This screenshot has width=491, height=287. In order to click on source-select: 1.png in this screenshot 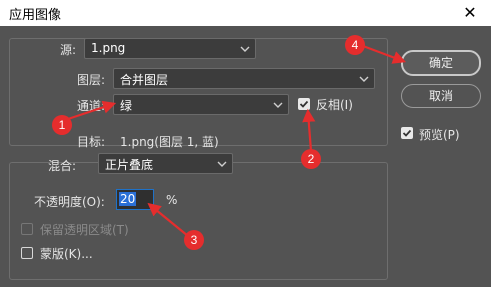, I will do `click(170, 48)`.